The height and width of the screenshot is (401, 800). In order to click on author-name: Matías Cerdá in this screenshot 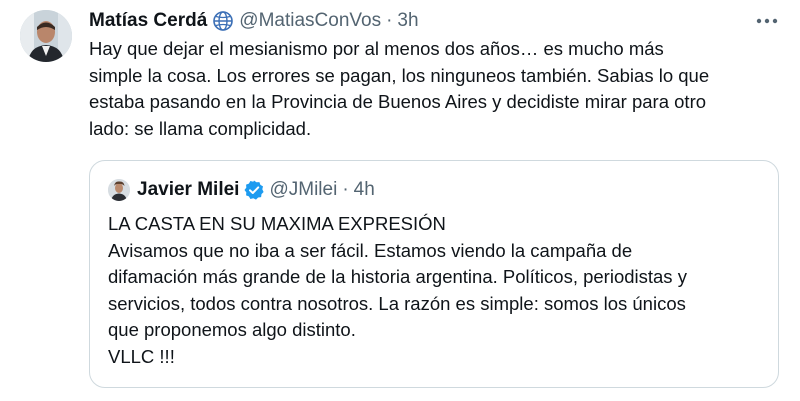, I will do `click(148, 21)`.